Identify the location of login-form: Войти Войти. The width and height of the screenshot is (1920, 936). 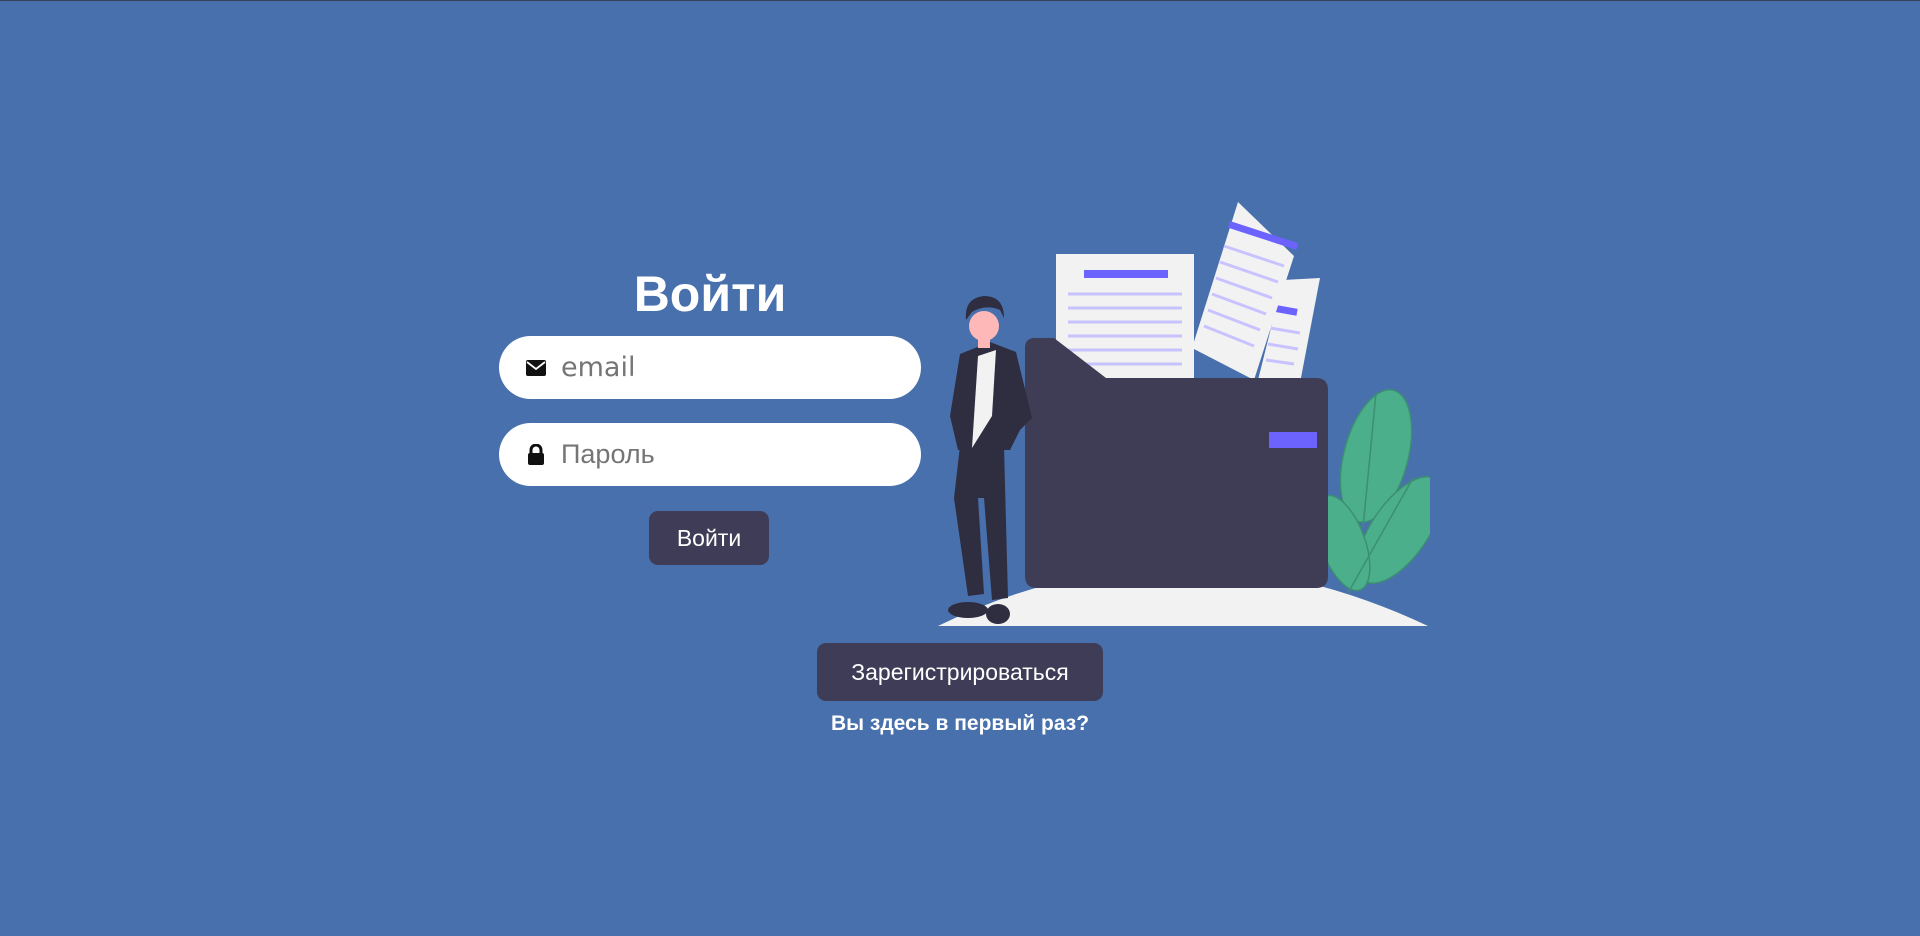
(710, 413).